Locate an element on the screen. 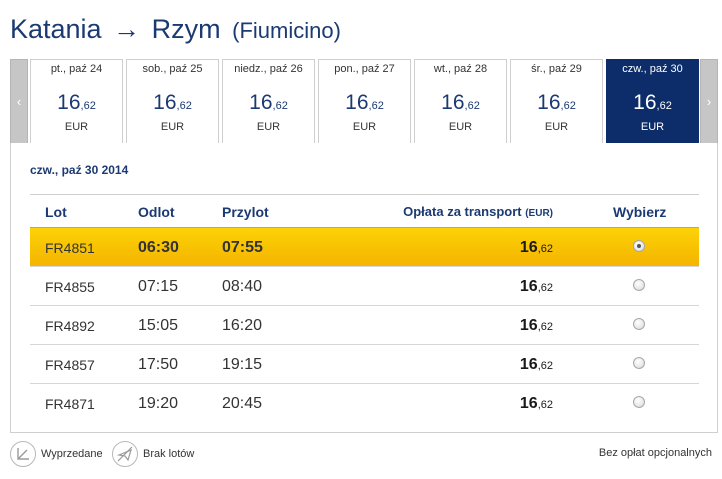 Image resolution: width=722 pixels, height=479 pixels. date-tile: czw., paź 30 16,62 EUR is located at coordinates (652, 101).